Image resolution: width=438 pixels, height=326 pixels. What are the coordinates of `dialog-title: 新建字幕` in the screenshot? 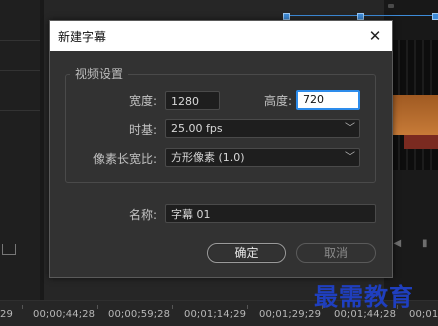 It's located at (82, 37).